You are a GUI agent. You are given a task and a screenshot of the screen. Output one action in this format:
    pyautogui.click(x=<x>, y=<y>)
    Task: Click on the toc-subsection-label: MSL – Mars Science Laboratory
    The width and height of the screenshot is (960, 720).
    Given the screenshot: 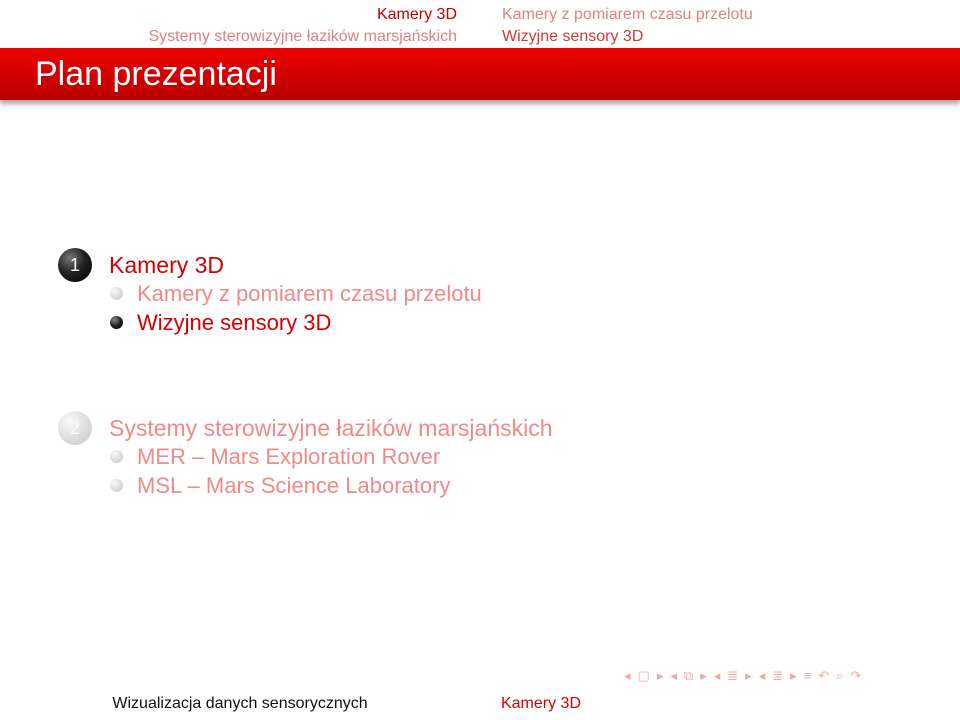 What is the action you would take?
    pyautogui.click(x=294, y=485)
    